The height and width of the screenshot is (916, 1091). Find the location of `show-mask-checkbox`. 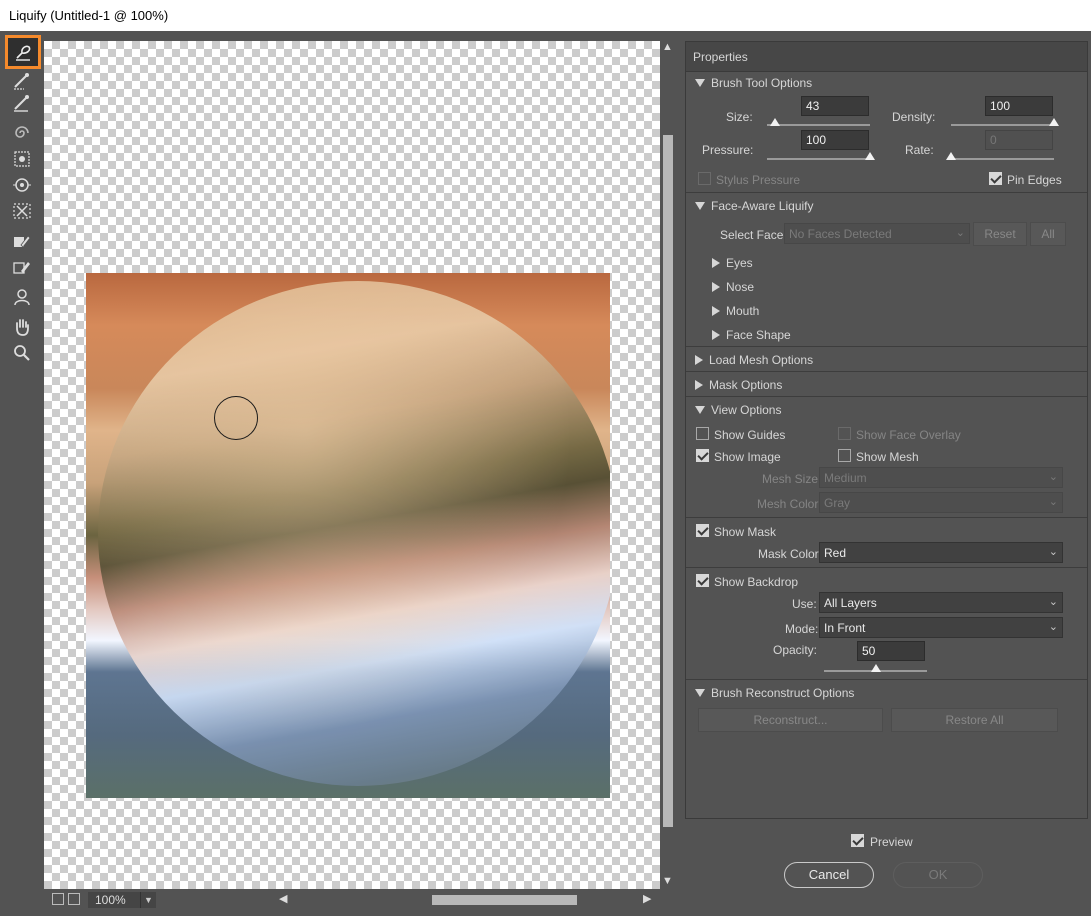

show-mask-checkbox is located at coordinates (702, 530).